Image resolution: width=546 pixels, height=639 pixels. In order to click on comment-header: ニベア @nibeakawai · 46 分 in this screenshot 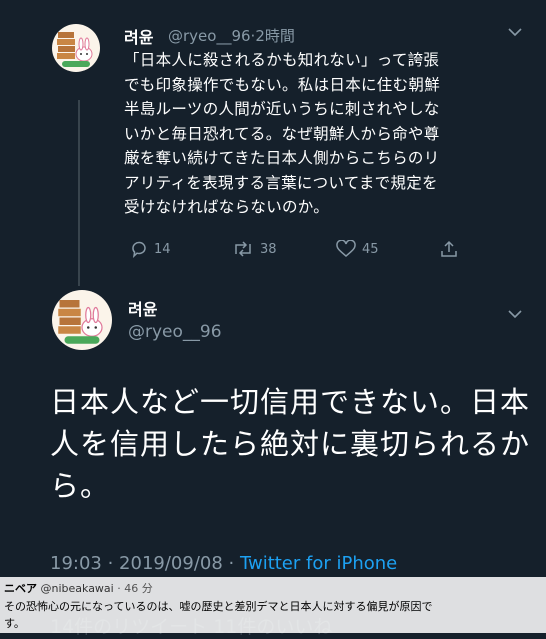, I will do `click(78, 588)`.